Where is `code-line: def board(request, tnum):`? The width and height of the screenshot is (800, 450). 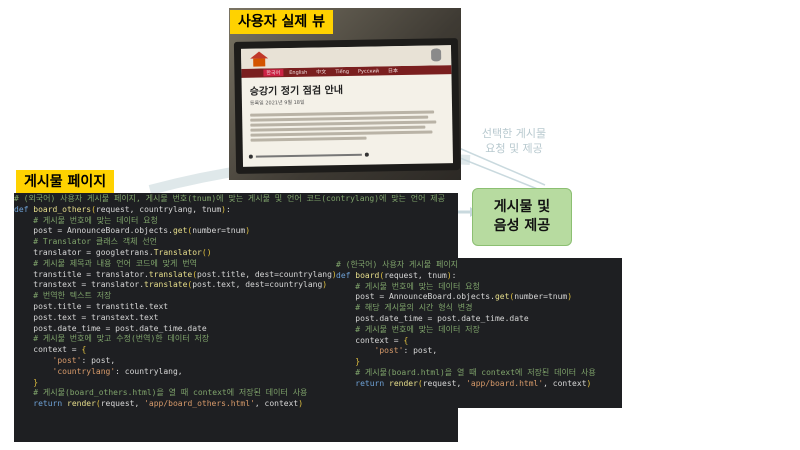
code-line: def board(request, tnum): is located at coordinates (396, 275).